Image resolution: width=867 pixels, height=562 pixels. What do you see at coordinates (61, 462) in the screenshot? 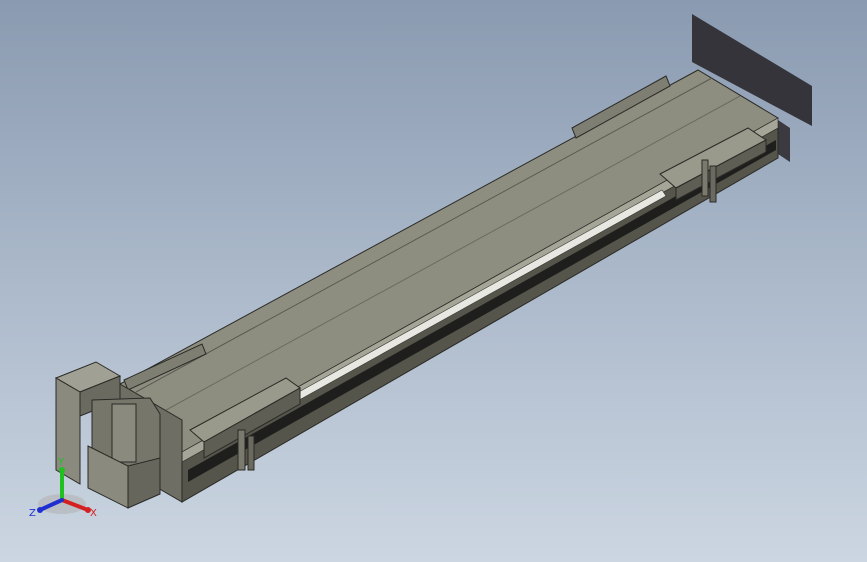
I see `triad-y-label: Y` at bounding box center [61, 462].